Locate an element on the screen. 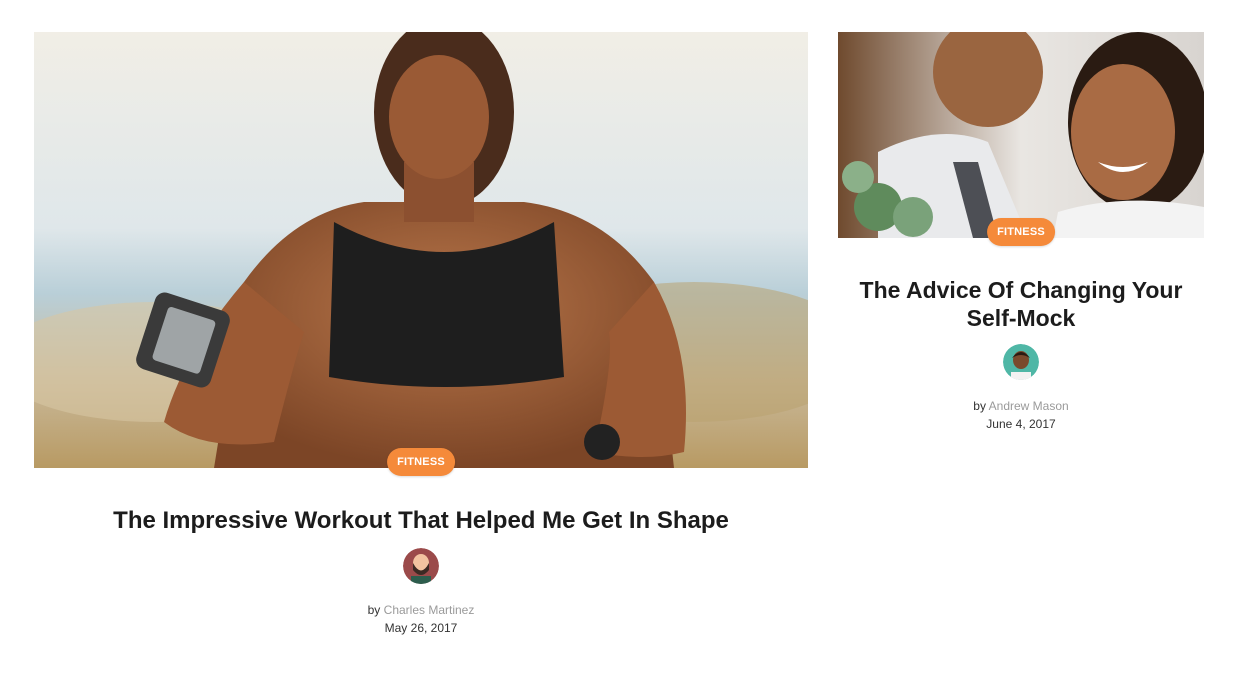 This screenshot has width=1252, height=679. author-link: Charles Martinez is located at coordinates (429, 610).